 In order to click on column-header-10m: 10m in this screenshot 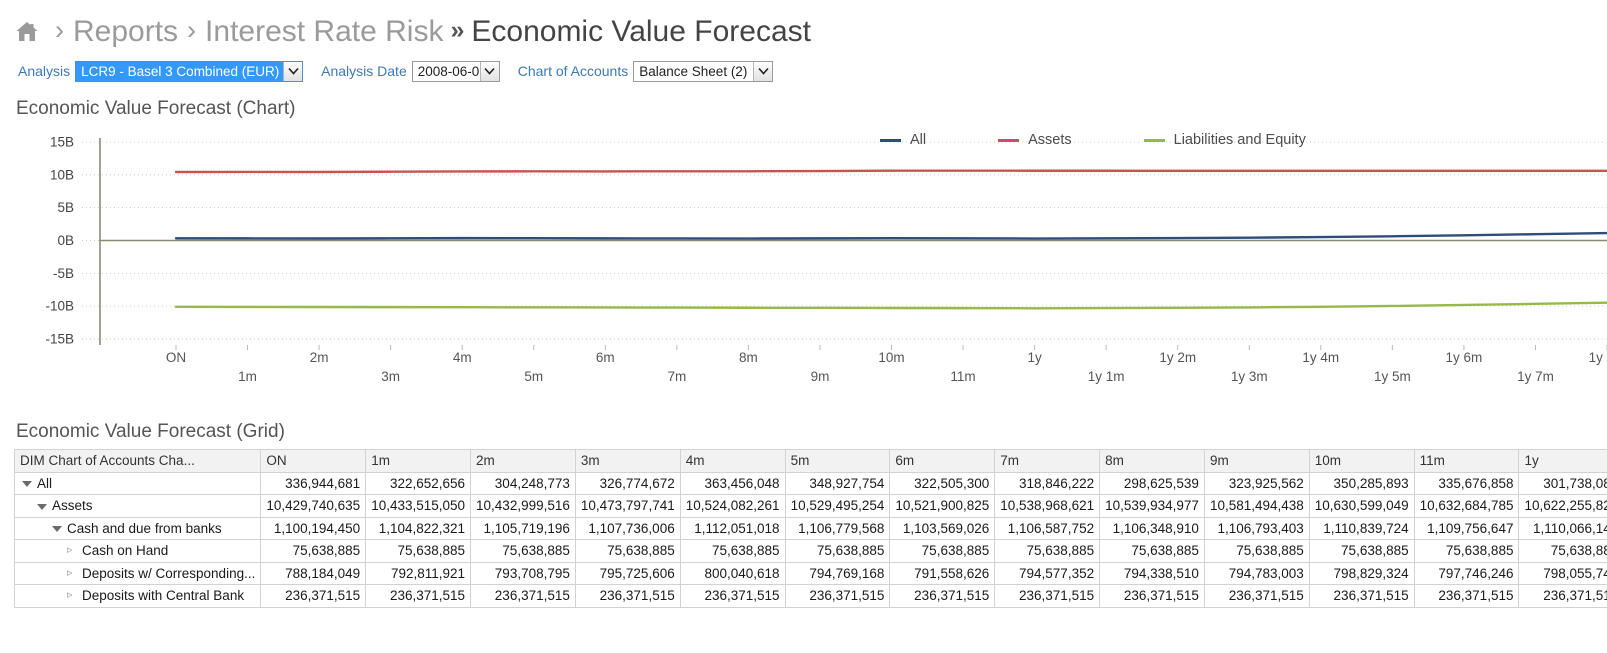, I will do `click(1361, 461)`.